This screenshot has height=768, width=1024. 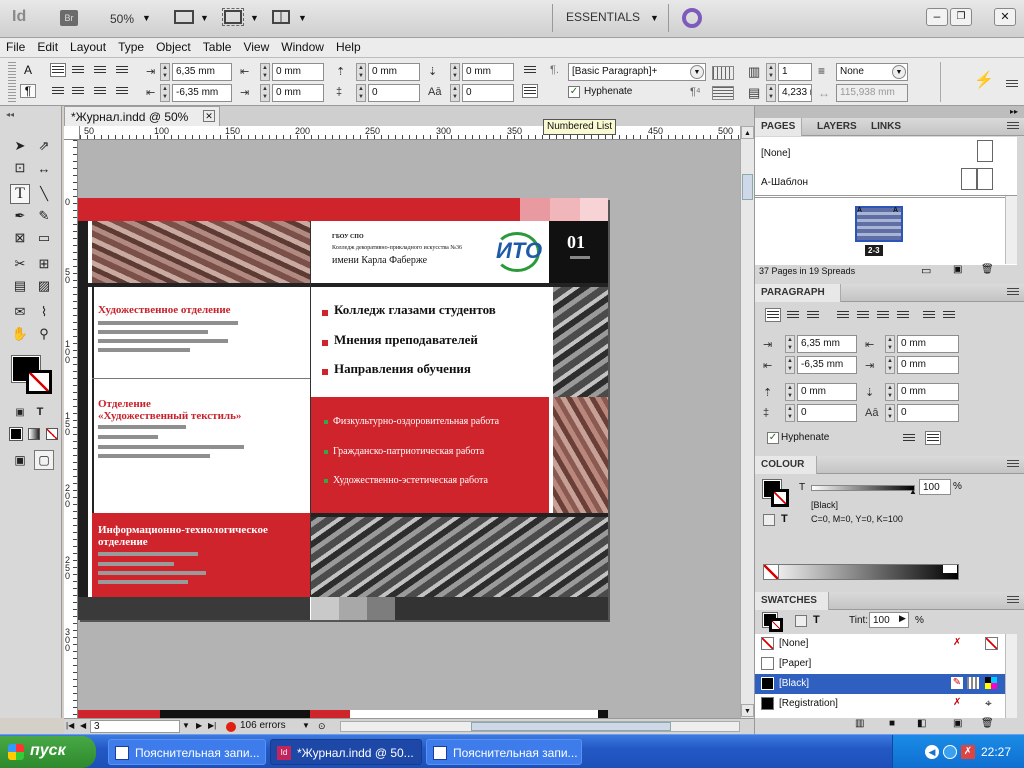 I want to click on formatting-container-icon: ▣, so click(x=20, y=412).